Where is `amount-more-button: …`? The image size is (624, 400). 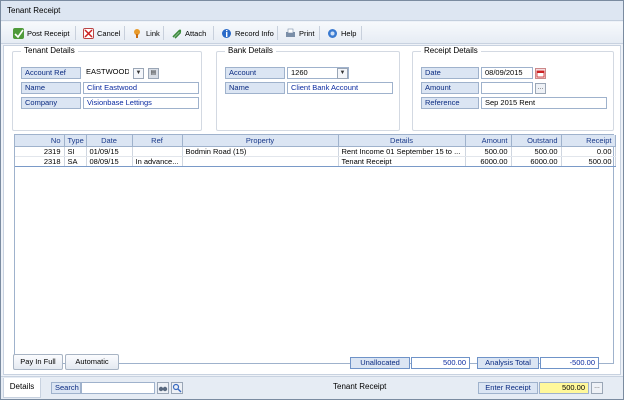 amount-more-button: … is located at coordinates (540, 88).